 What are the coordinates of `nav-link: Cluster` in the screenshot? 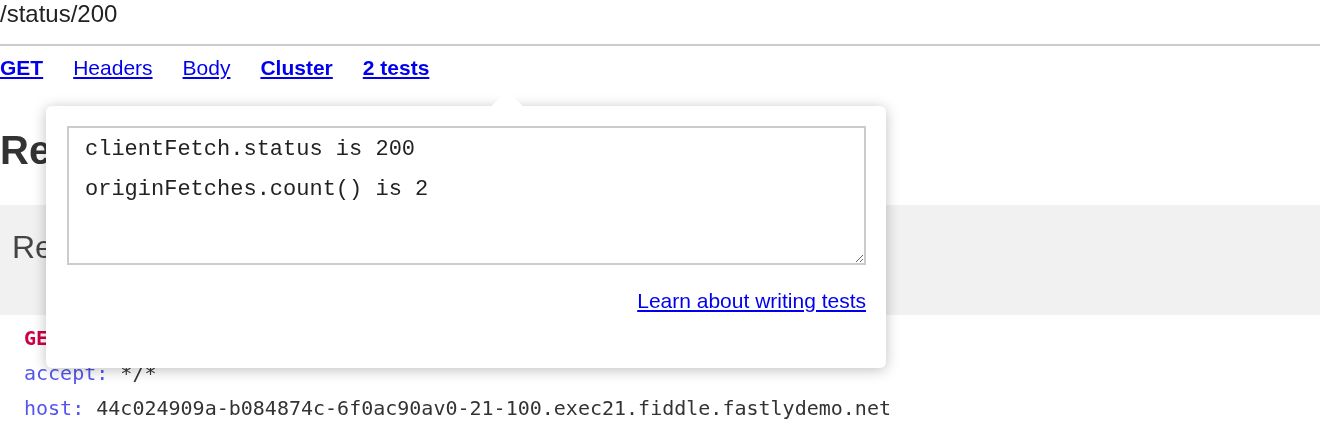 It's located at (296, 73).